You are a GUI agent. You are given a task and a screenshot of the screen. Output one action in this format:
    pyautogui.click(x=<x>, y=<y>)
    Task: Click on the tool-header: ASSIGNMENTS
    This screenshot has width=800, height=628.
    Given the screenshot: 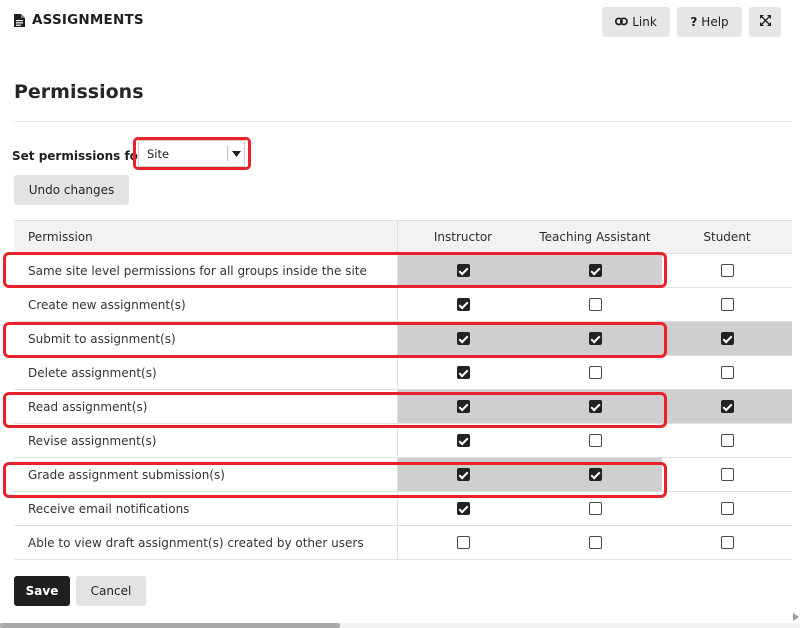 What is the action you would take?
    pyautogui.click(x=79, y=20)
    